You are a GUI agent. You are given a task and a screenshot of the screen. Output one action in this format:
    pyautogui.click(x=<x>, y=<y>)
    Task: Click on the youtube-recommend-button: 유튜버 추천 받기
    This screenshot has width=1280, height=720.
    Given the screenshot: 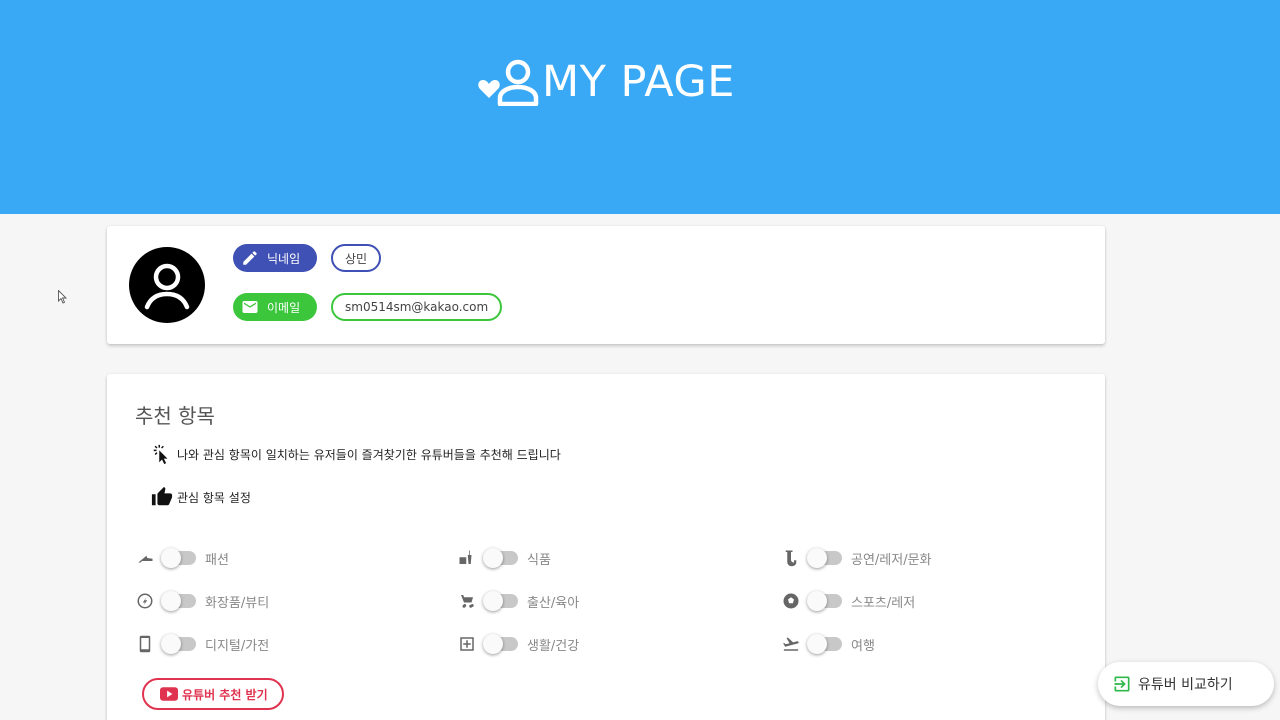 What is the action you would take?
    pyautogui.click(x=213, y=694)
    